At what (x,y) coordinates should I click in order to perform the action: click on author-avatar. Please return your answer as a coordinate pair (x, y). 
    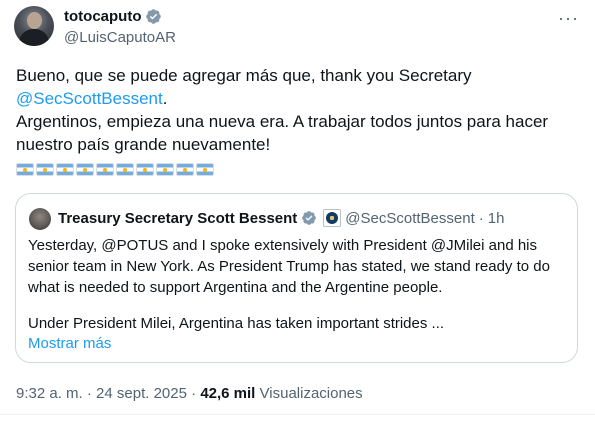
    Looking at the image, I should click on (34, 26).